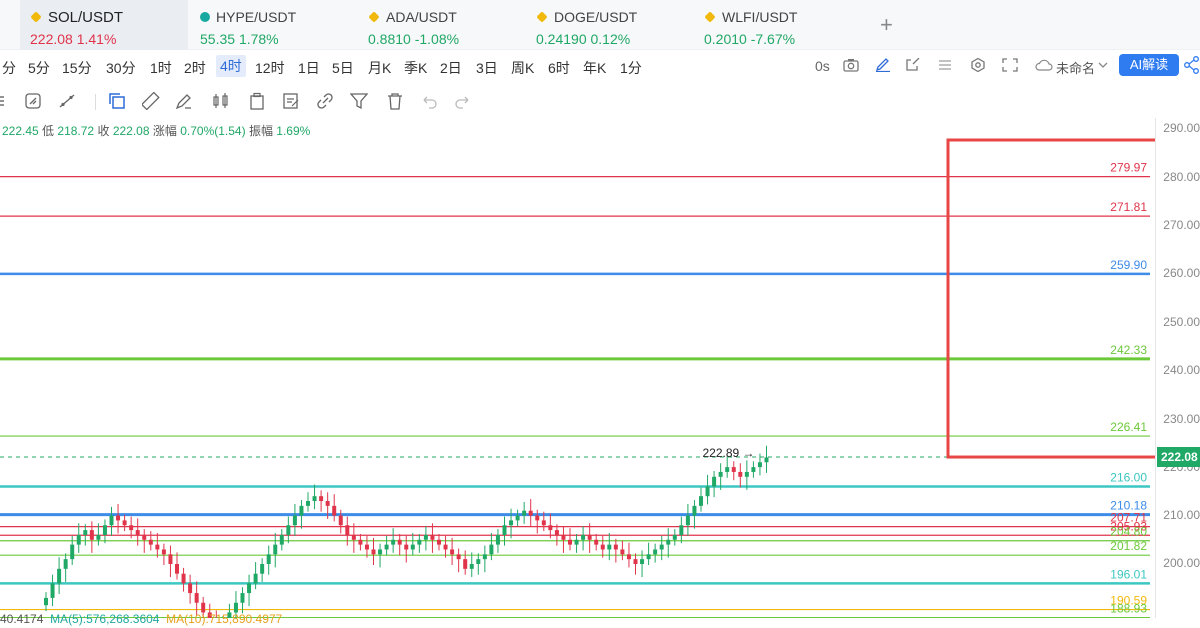  I want to click on cloud-icon, so click(1044, 65).